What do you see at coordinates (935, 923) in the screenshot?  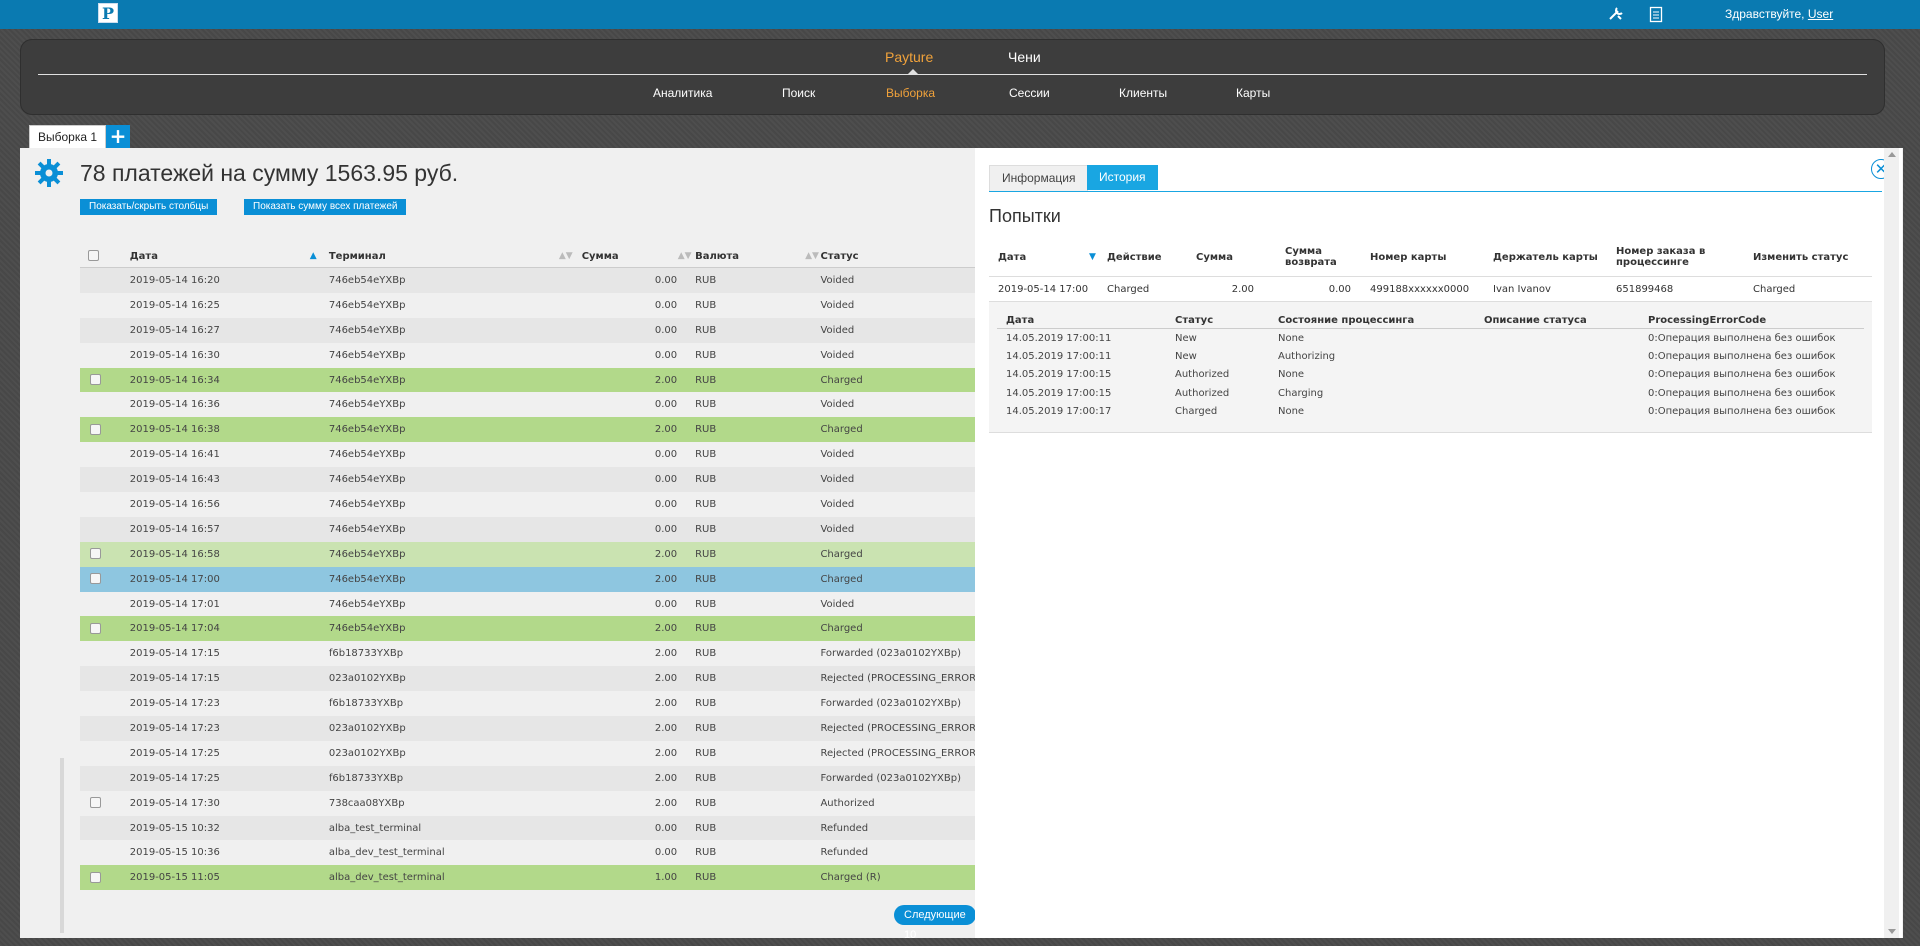 I see `next-page-button: Следующие 10` at bounding box center [935, 923].